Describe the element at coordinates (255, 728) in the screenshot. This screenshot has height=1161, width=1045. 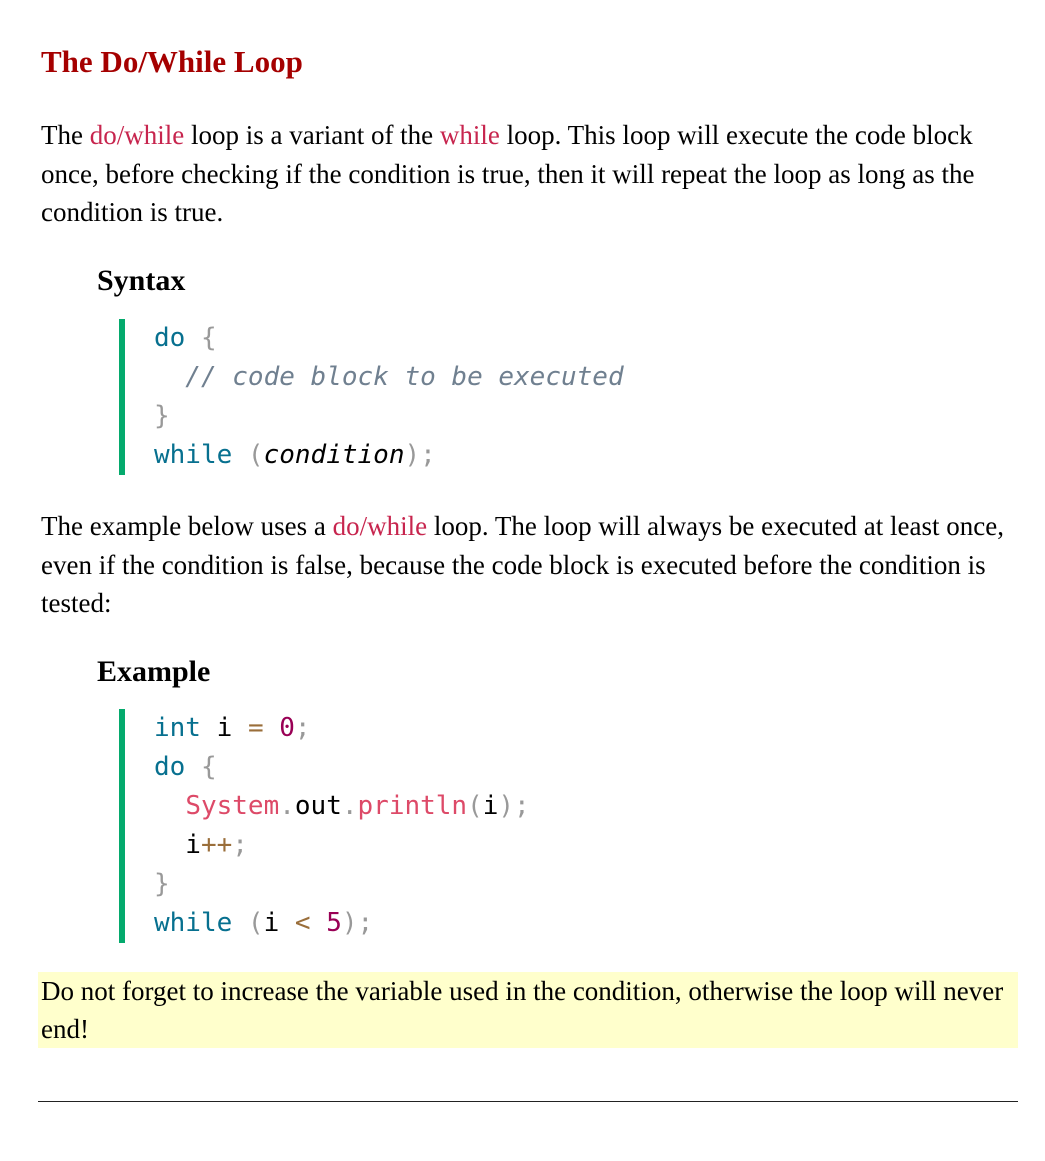
I see `code-token: =` at that location.